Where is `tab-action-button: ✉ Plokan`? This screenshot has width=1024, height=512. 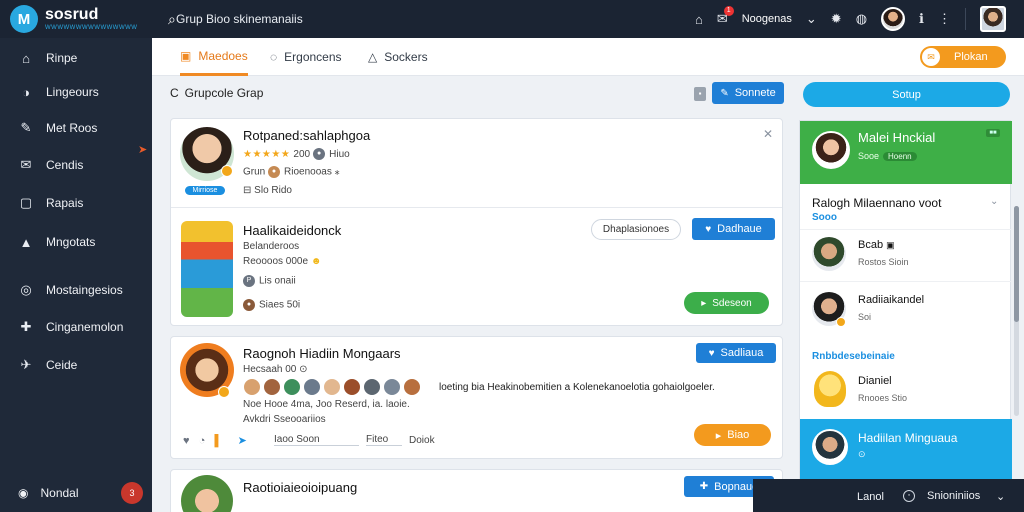 tab-action-button: ✉ Plokan is located at coordinates (963, 57).